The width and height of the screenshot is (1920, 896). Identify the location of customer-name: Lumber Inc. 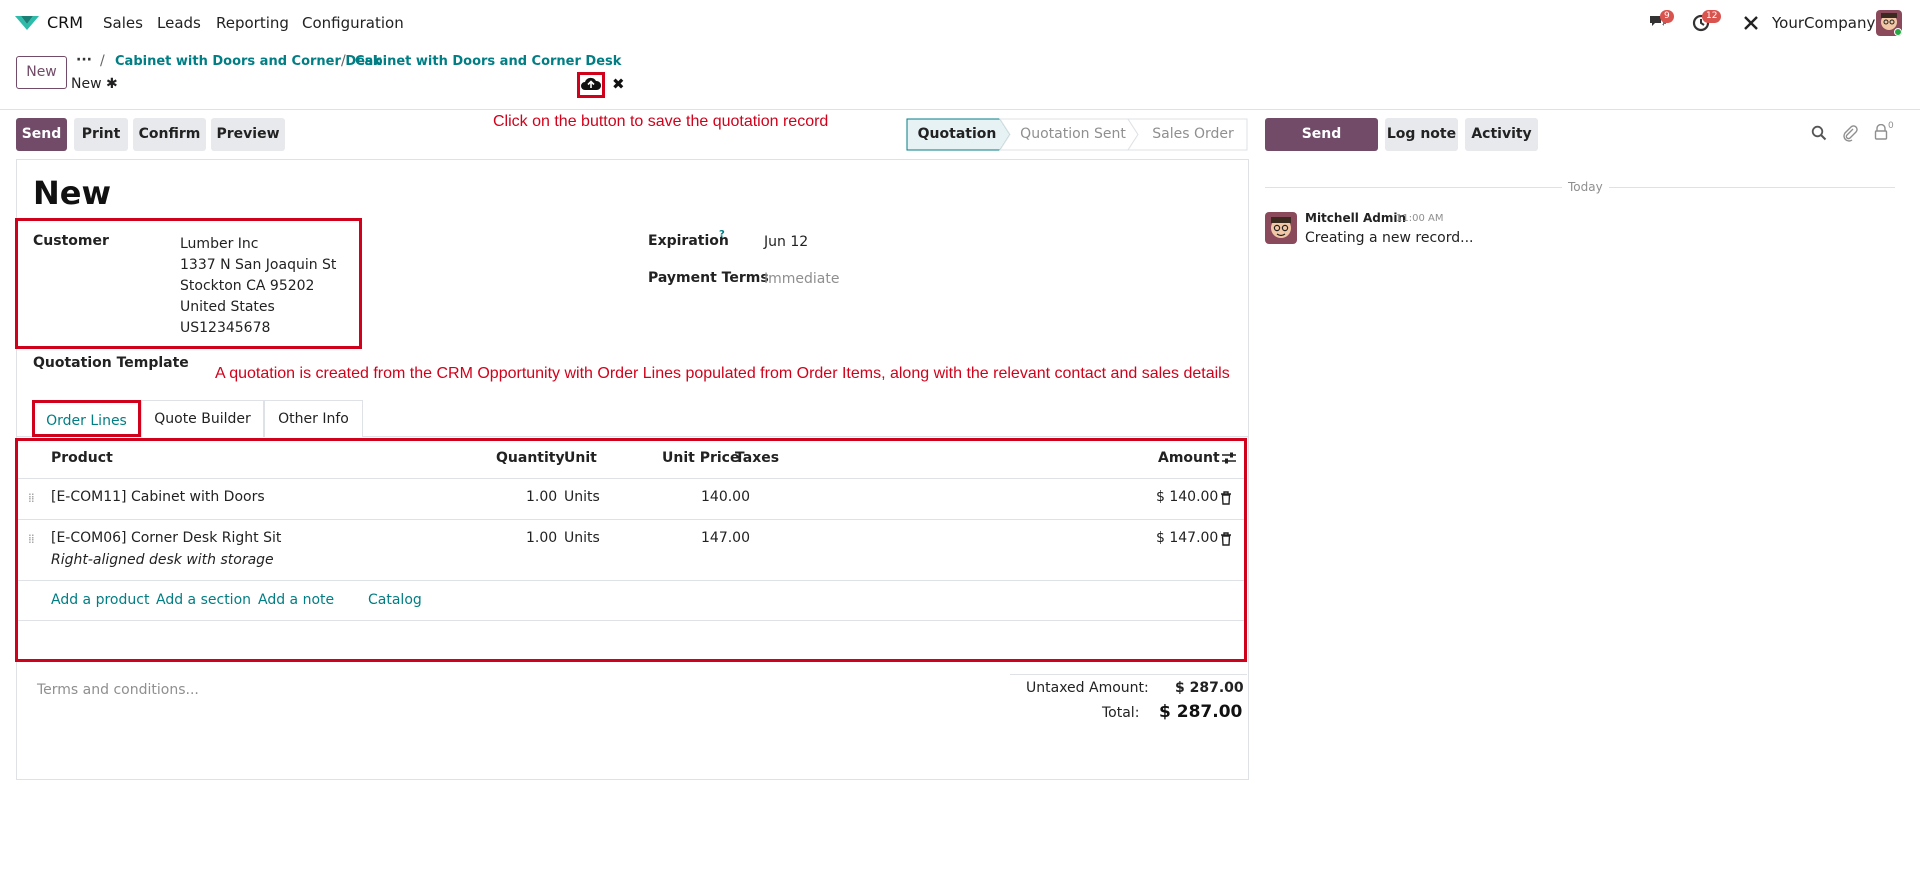
(219, 244).